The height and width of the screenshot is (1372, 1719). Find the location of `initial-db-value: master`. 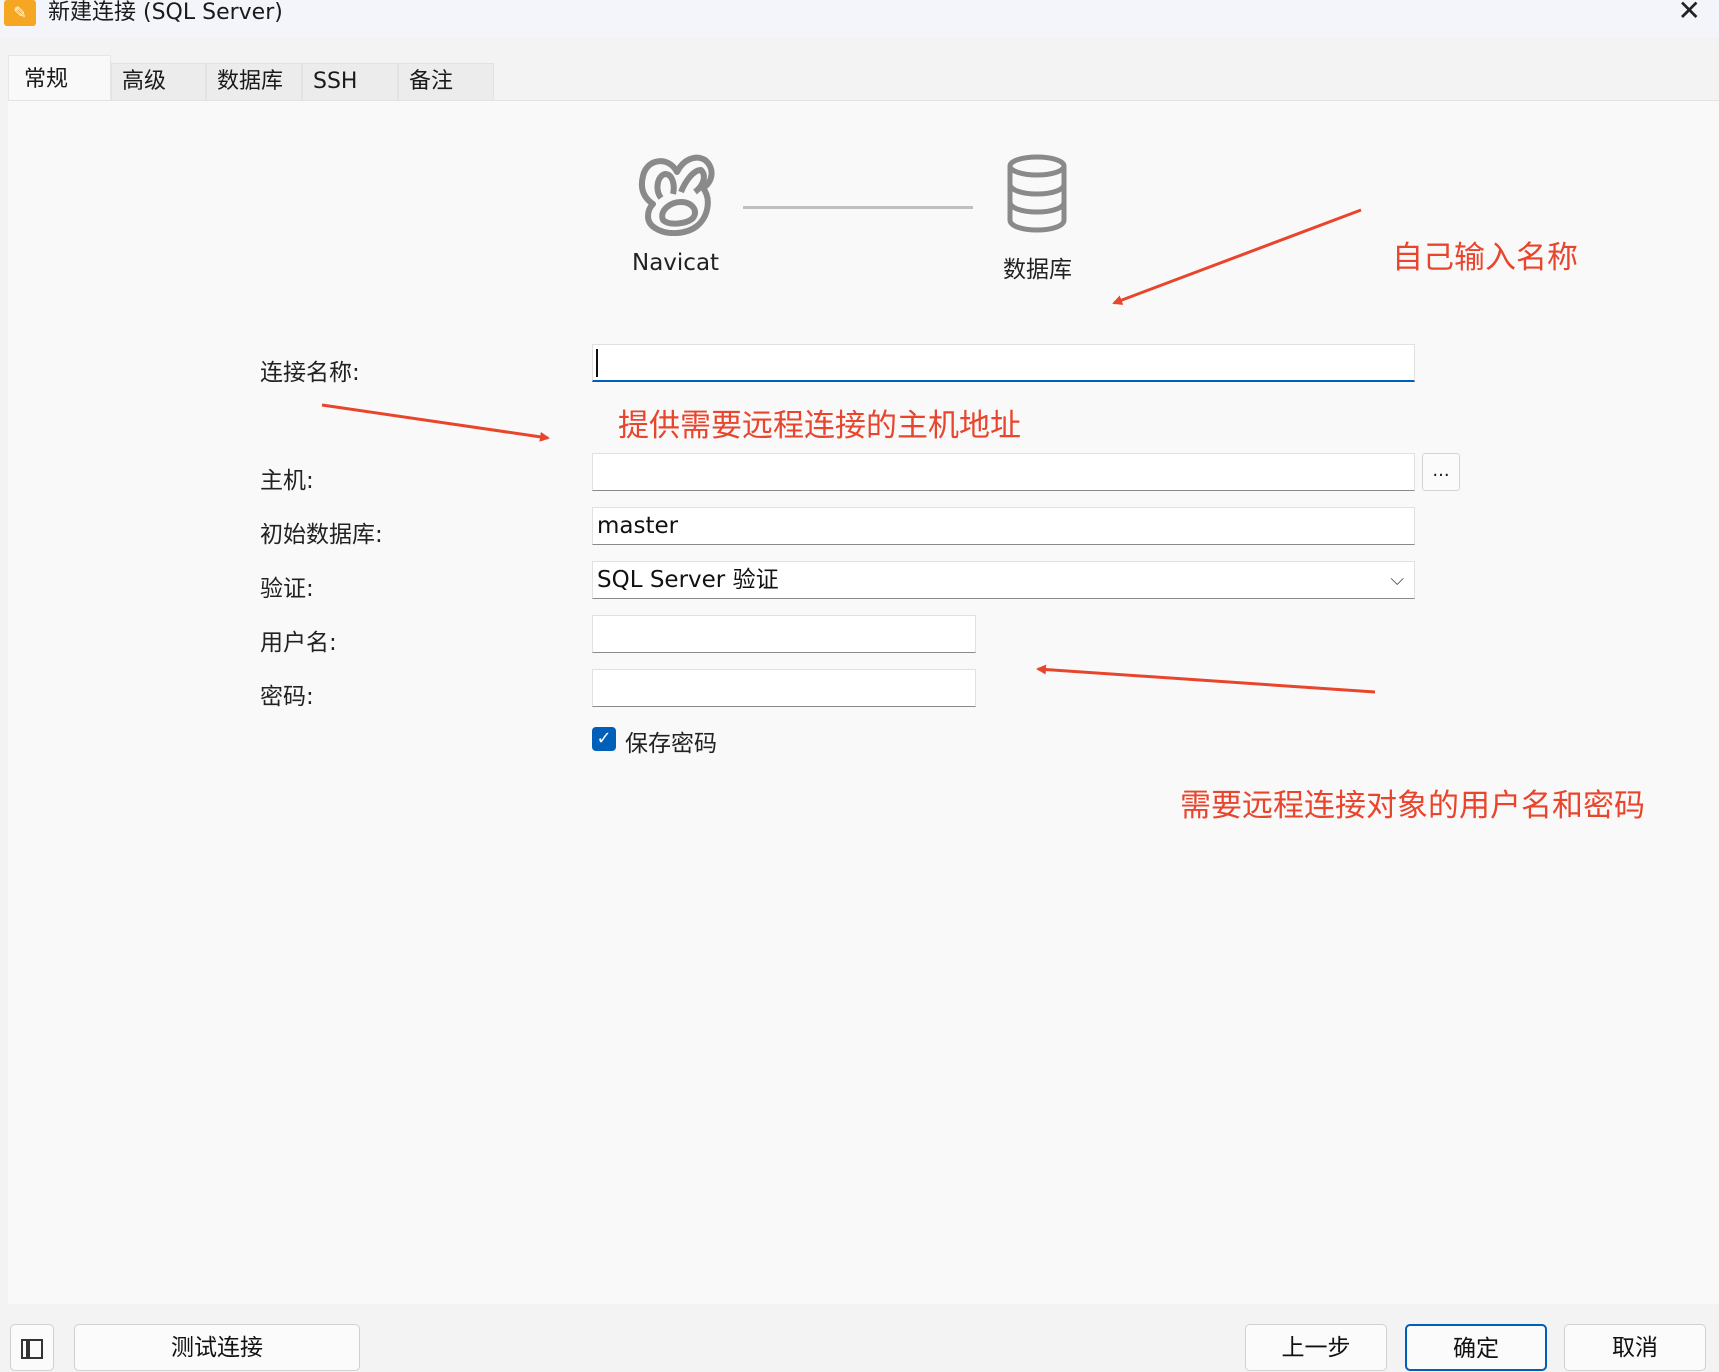

initial-db-value: master is located at coordinates (638, 526).